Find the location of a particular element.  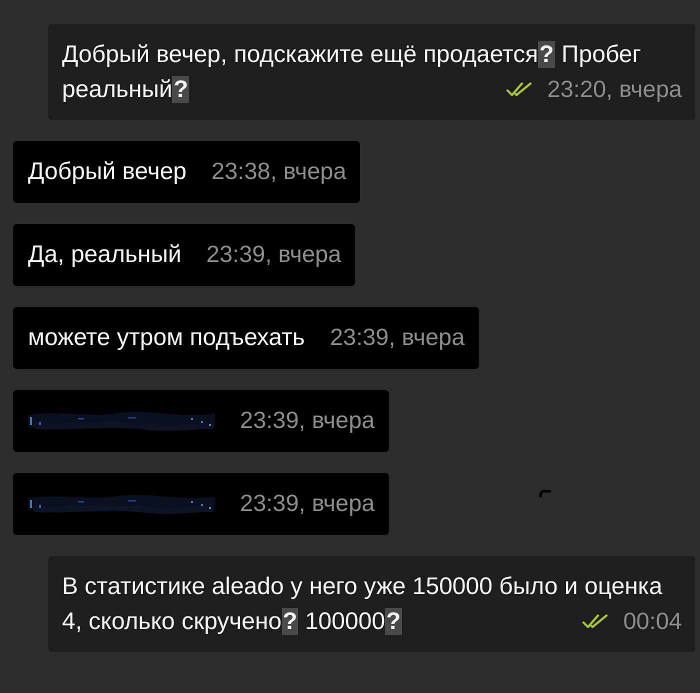

message-time: 23:38, вчера is located at coordinates (279, 171).